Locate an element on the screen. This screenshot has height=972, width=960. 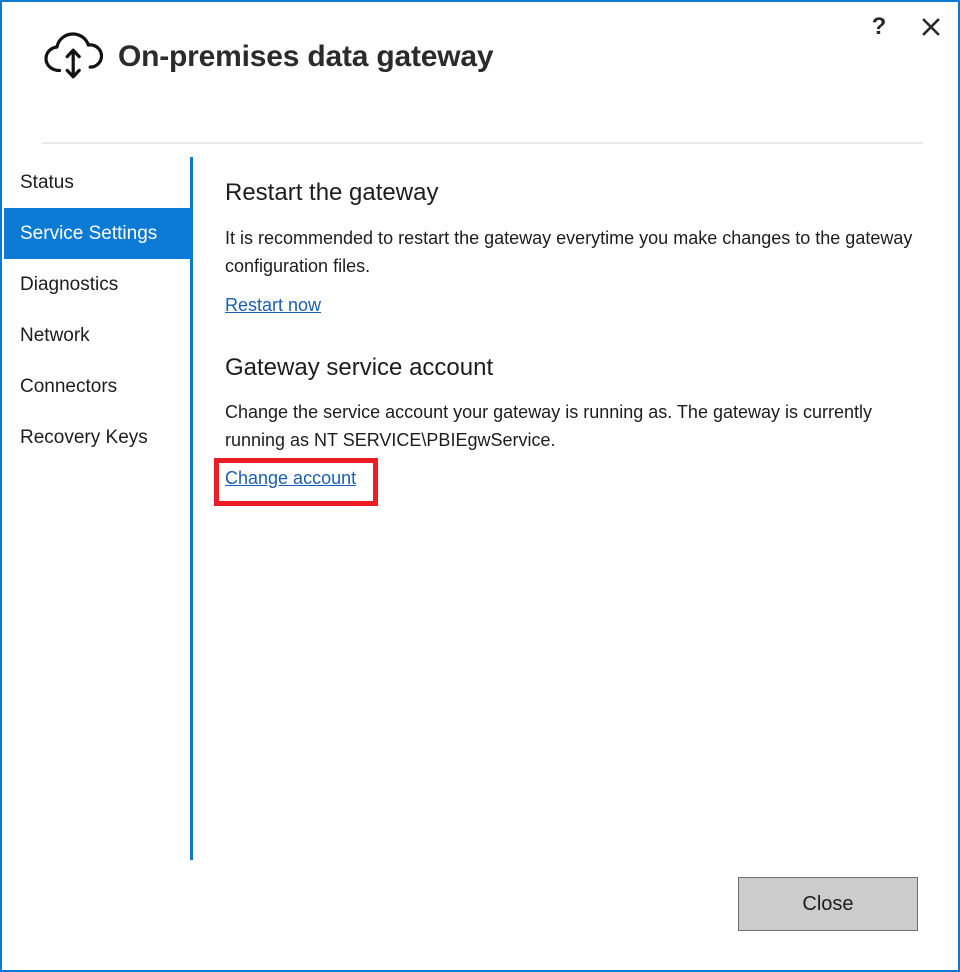
page-title: On-premises data gateway is located at coordinates (306, 56).